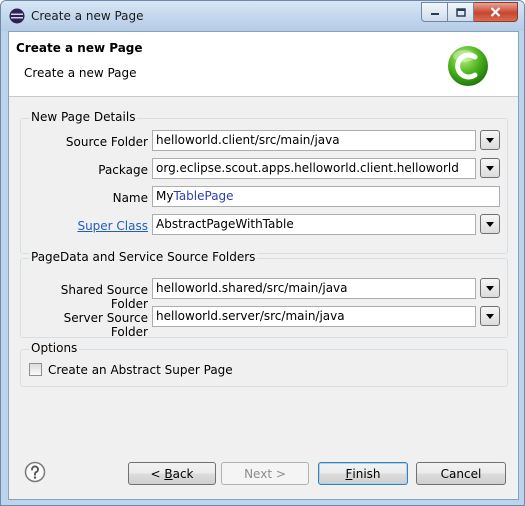 Image resolution: width=525 pixels, height=506 pixels. I want to click on back-mnemonic: B, so click(168, 473).